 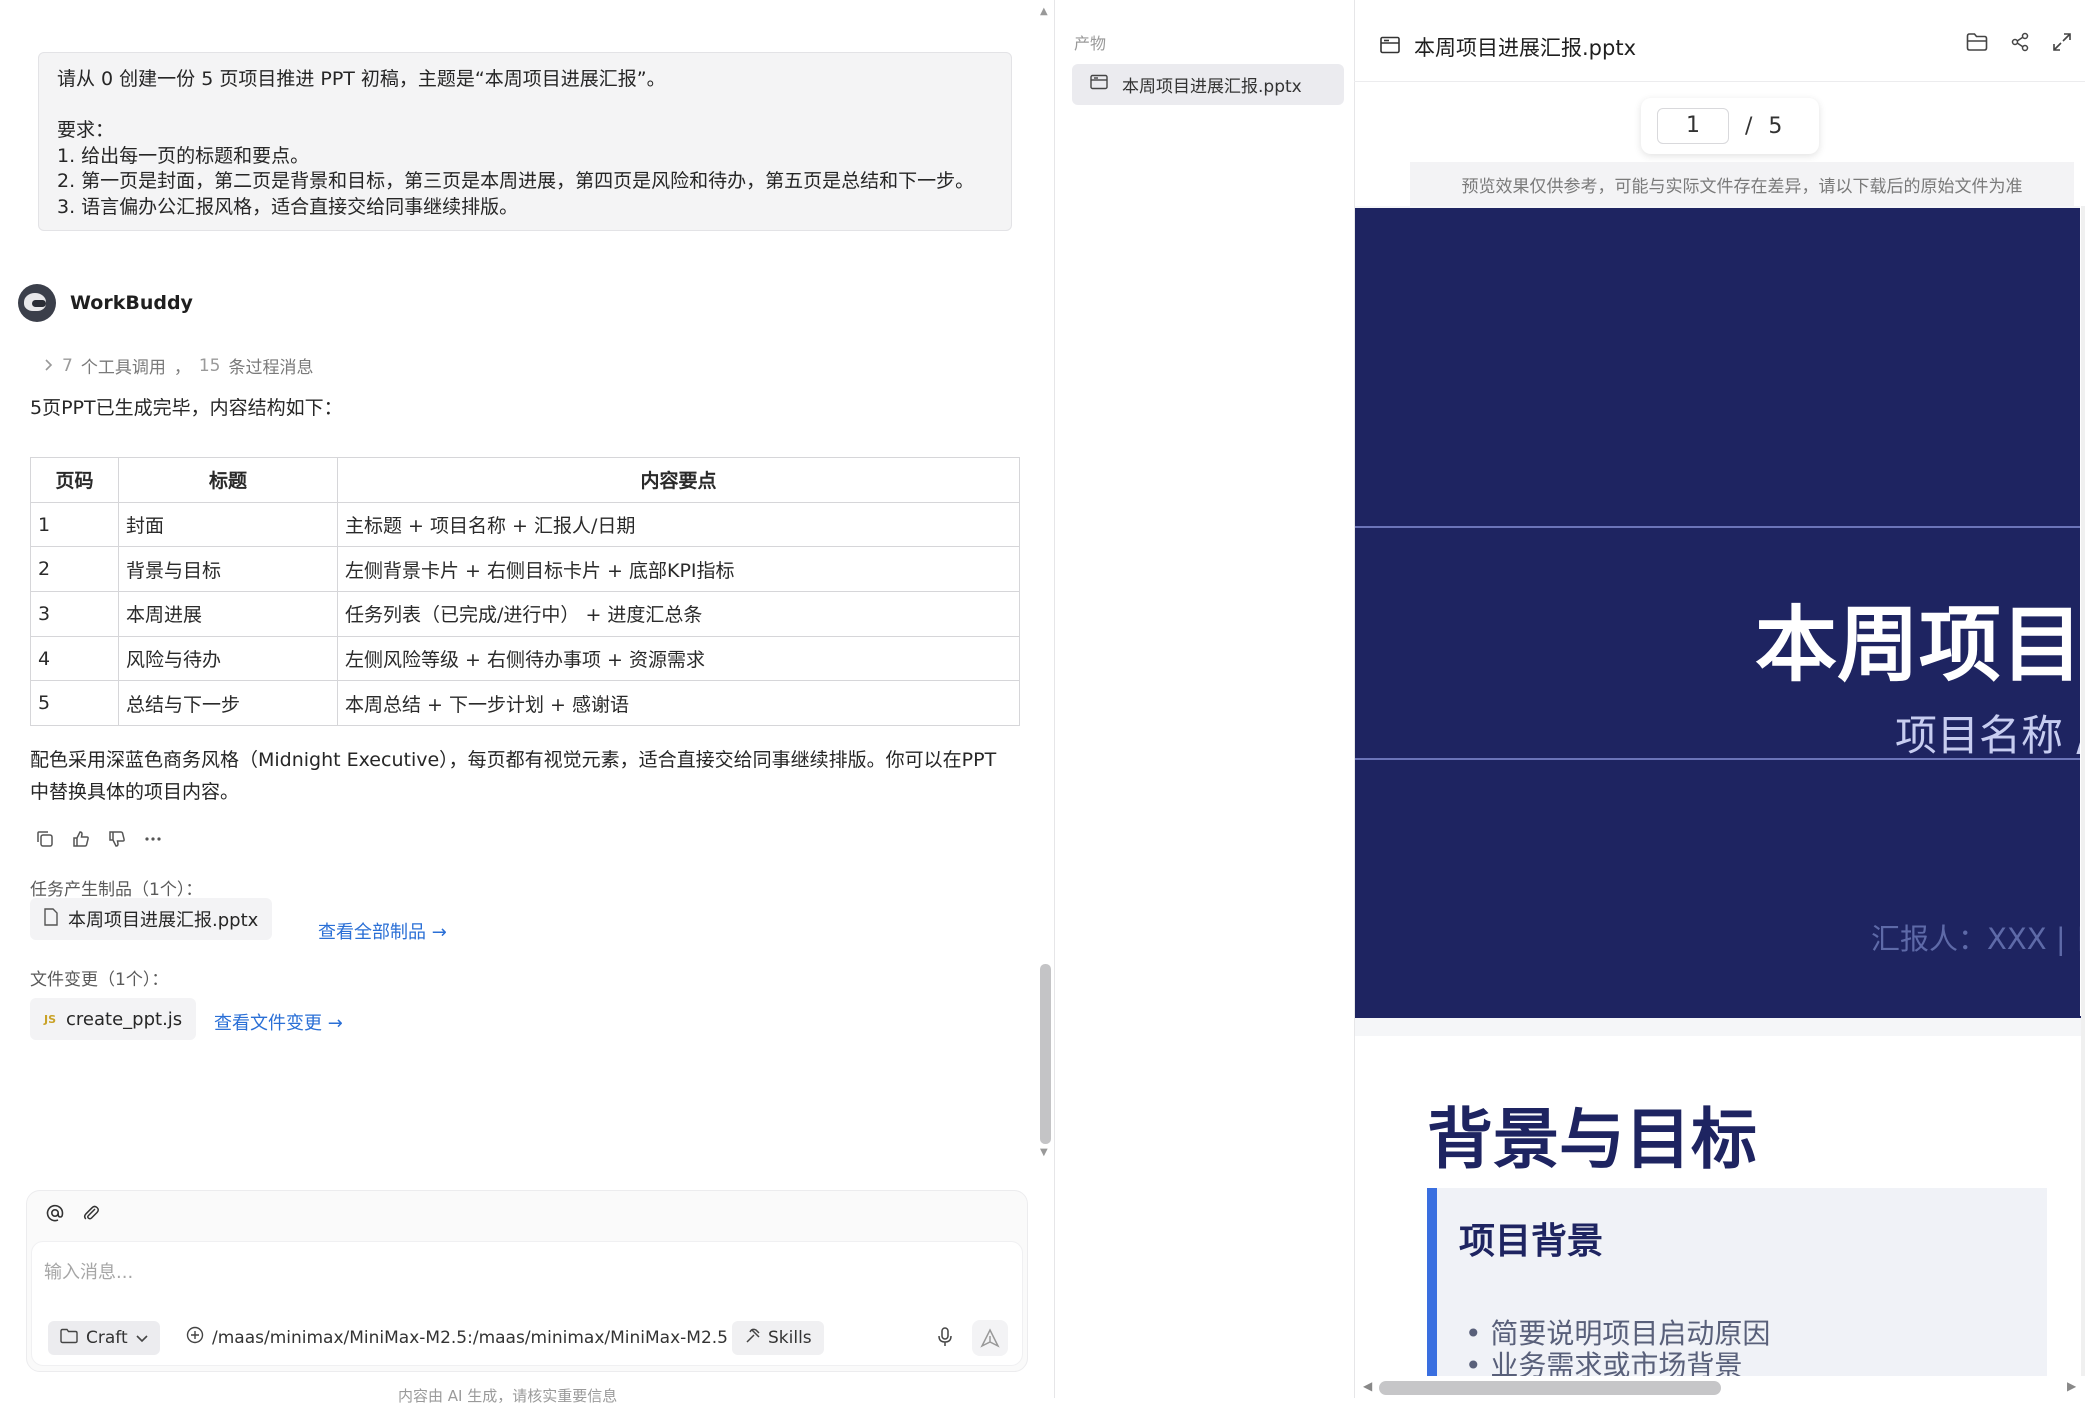 What do you see at coordinates (1730, 126) in the screenshot?
I see `page-navigator: 1 / 5` at bounding box center [1730, 126].